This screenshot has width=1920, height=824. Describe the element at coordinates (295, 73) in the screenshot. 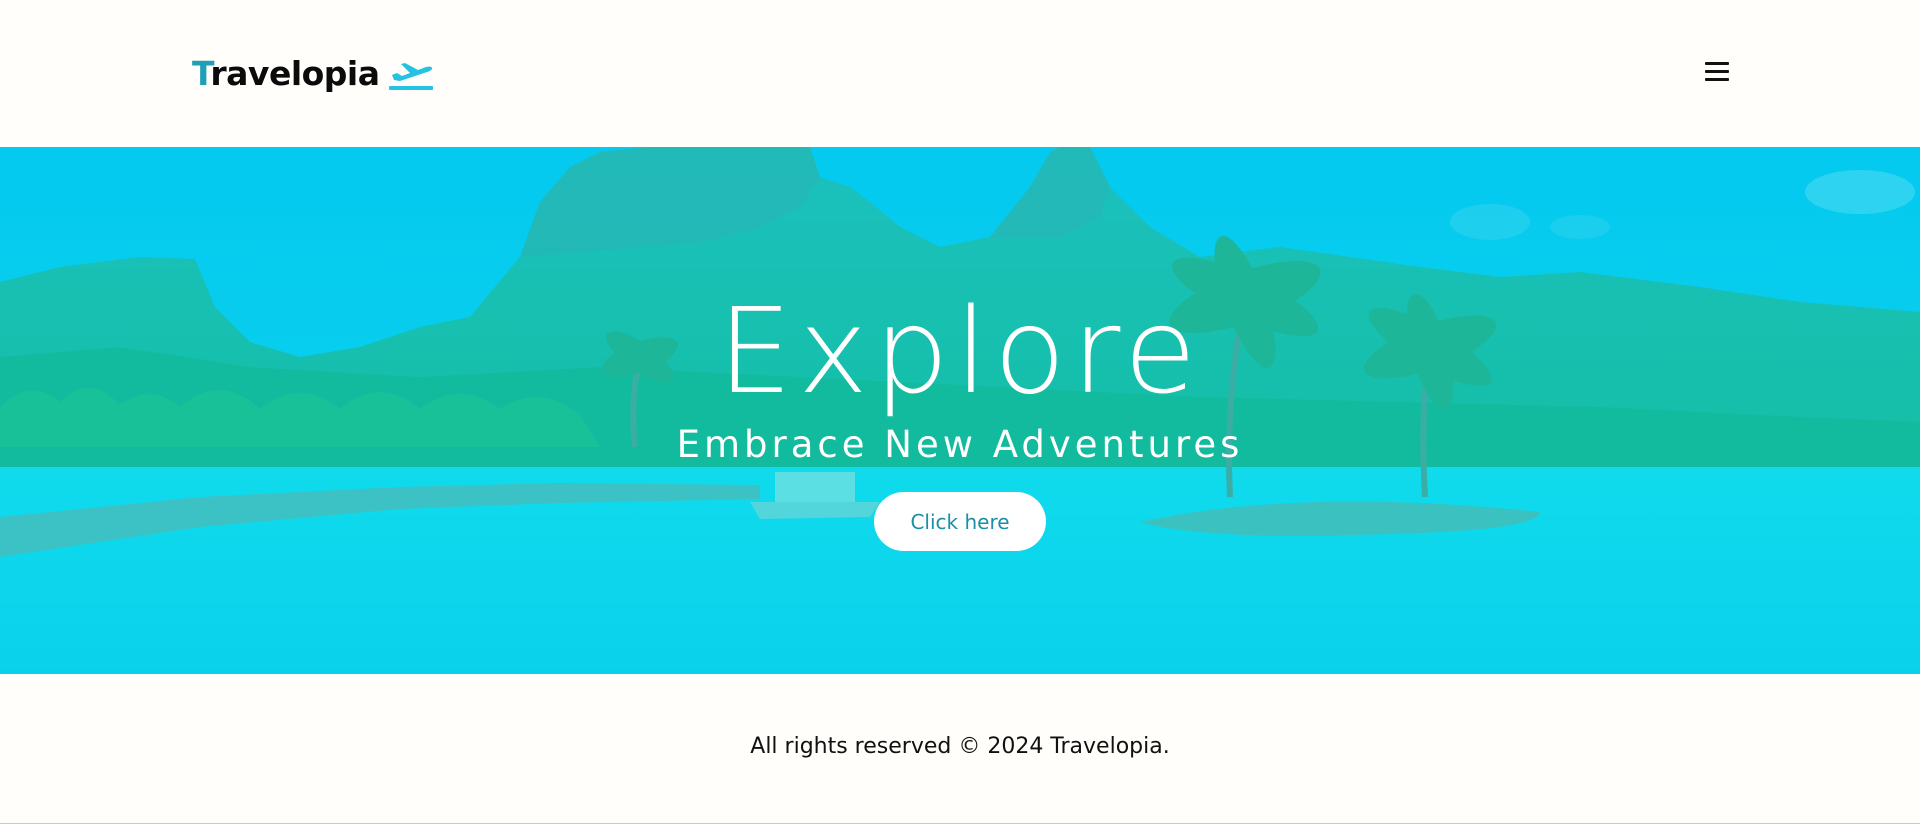

I see `brand-name-rest: ravelopia` at that location.